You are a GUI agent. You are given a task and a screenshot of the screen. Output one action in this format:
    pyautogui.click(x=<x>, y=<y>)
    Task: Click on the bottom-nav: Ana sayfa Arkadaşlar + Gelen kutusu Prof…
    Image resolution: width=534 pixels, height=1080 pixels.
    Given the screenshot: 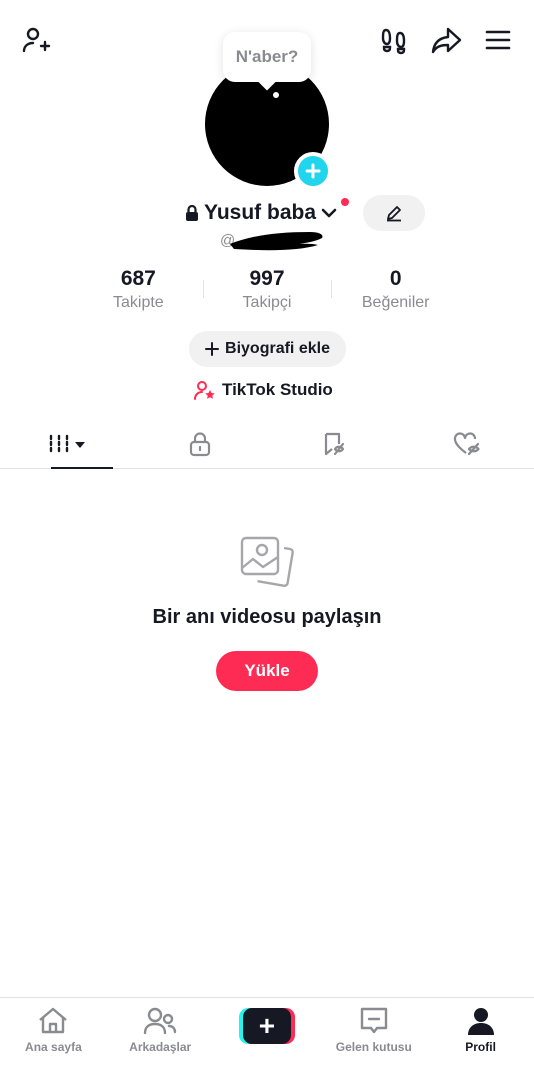 What is the action you would take?
    pyautogui.click(x=267, y=1038)
    